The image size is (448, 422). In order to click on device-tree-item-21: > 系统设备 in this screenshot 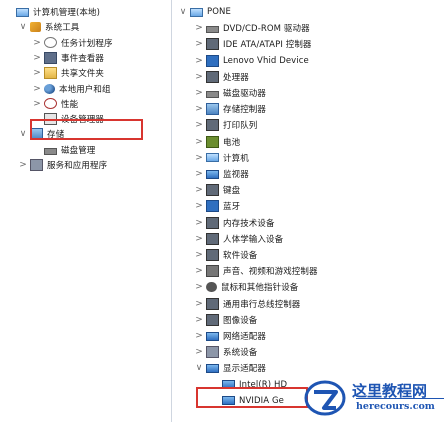, I will do `click(225, 352)`.